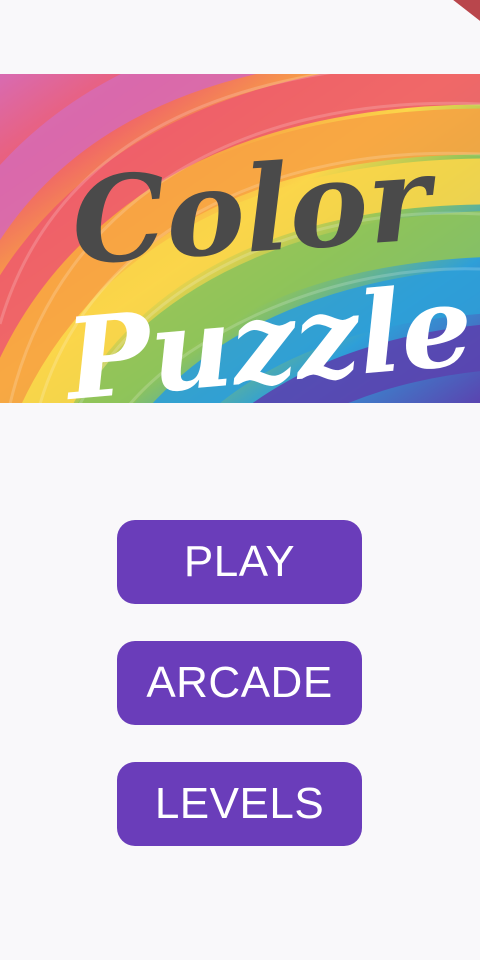 The height and width of the screenshot is (960, 480). What do you see at coordinates (239, 804) in the screenshot?
I see `levels-button: LEVELS` at bounding box center [239, 804].